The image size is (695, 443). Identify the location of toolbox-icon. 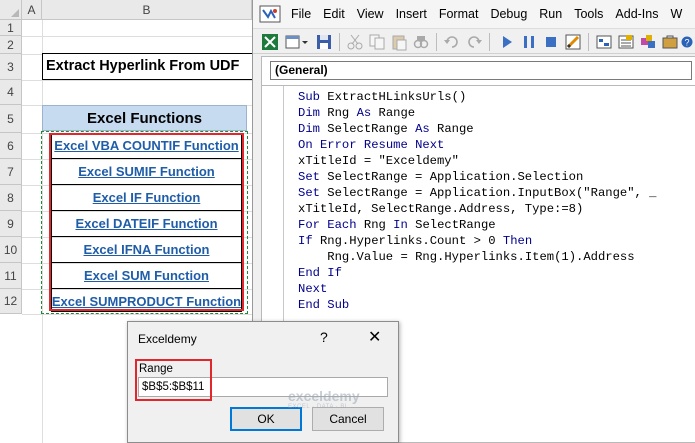
(670, 42).